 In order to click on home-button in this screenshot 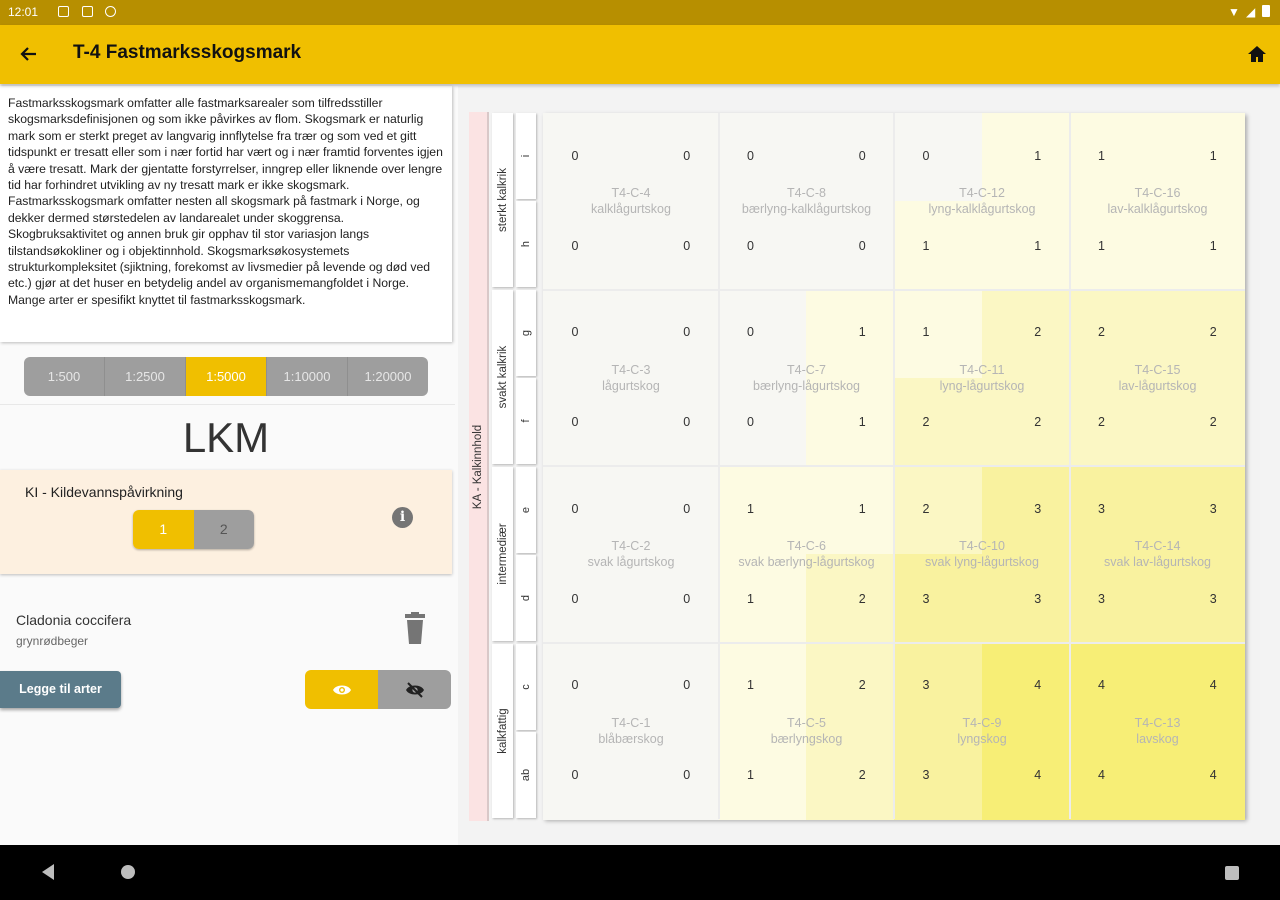, I will do `click(1257, 54)`.